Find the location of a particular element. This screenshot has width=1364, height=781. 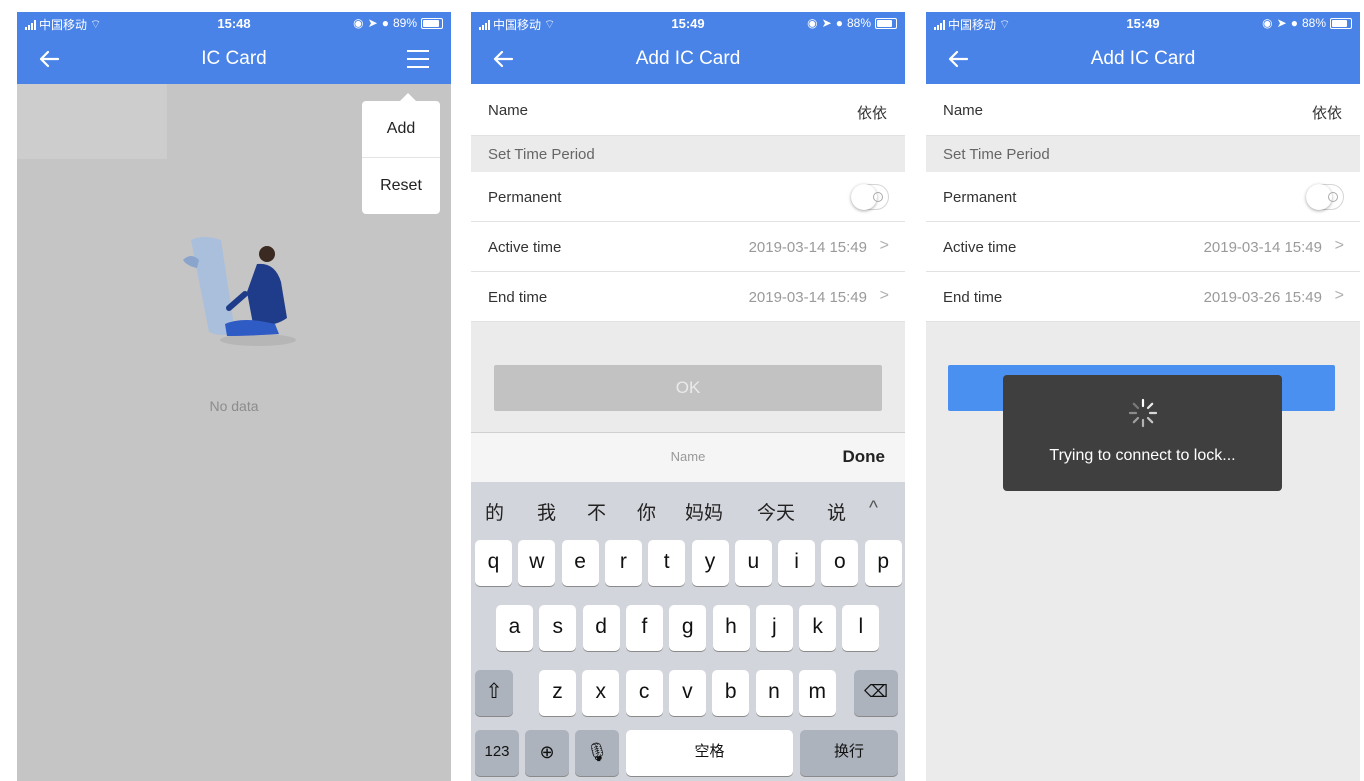

microphone-icon: 🎙 is located at coordinates (597, 753).